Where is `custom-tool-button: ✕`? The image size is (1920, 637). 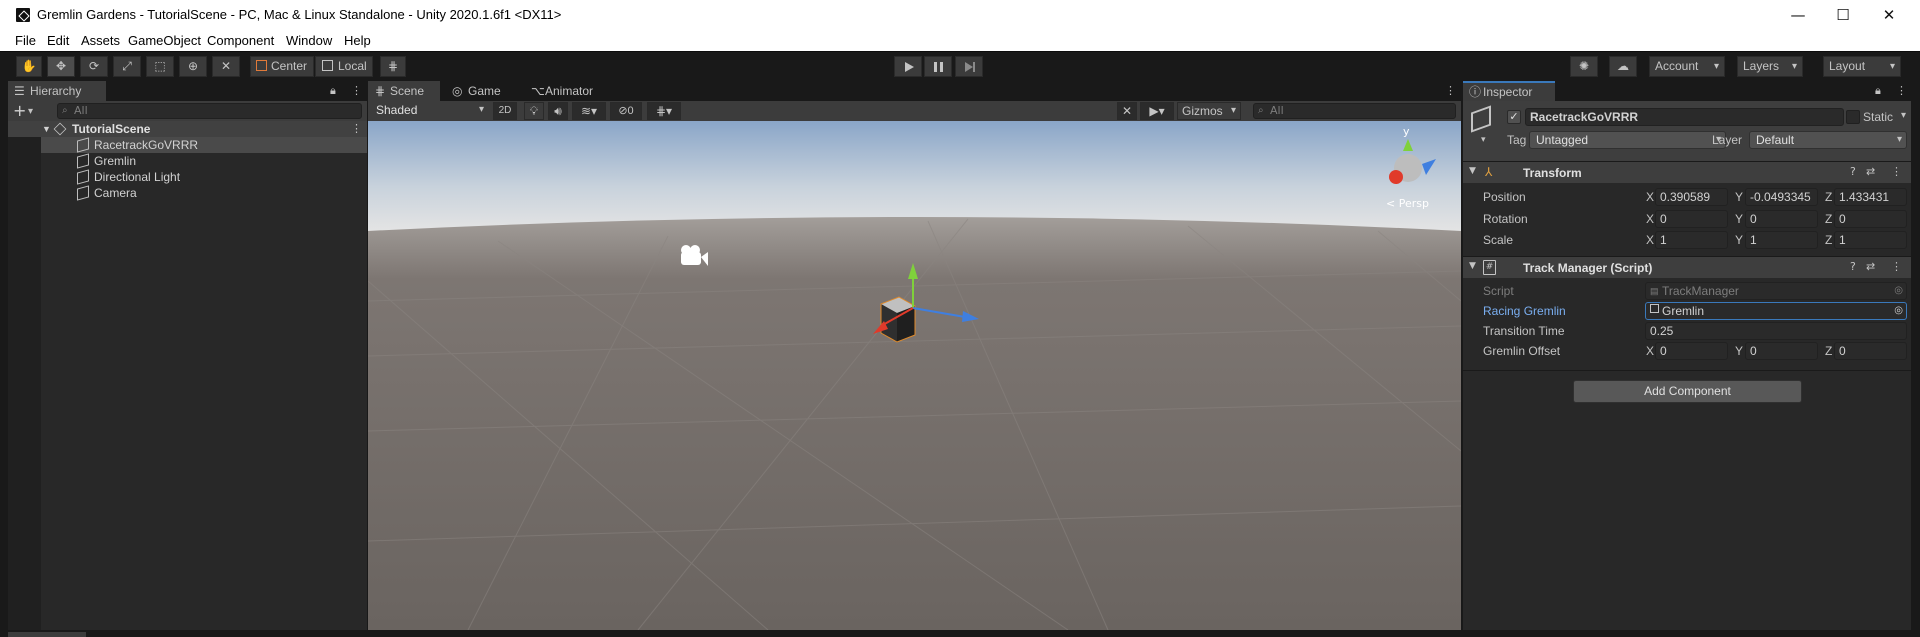
custom-tool-button: ✕ is located at coordinates (226, 66).